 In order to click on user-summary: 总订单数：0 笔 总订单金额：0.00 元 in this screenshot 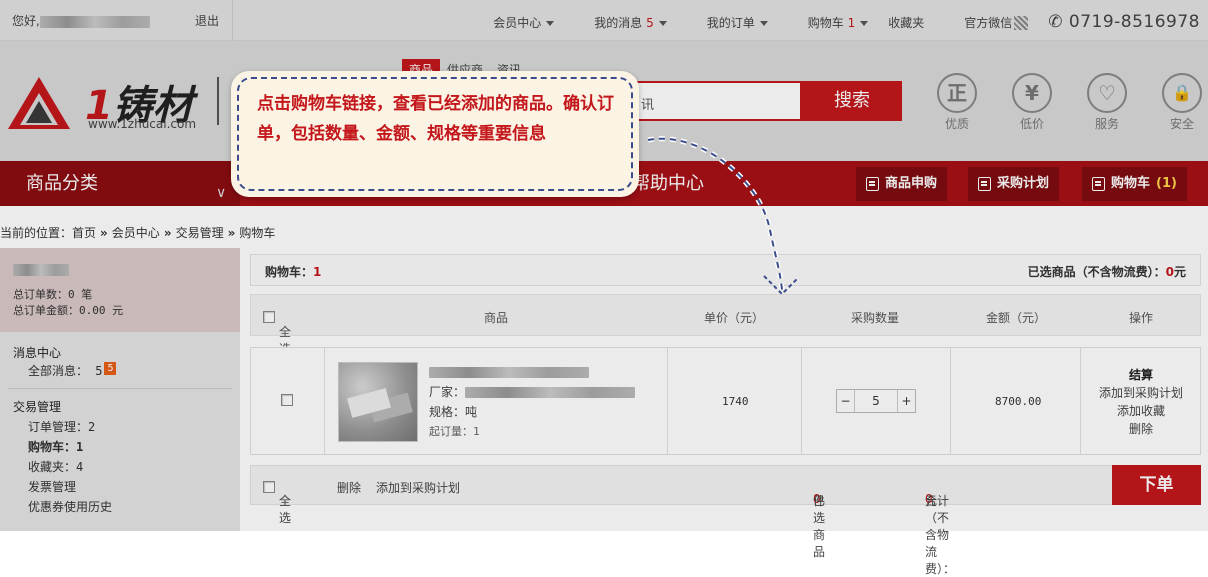, I will do `click(120, 290)`.